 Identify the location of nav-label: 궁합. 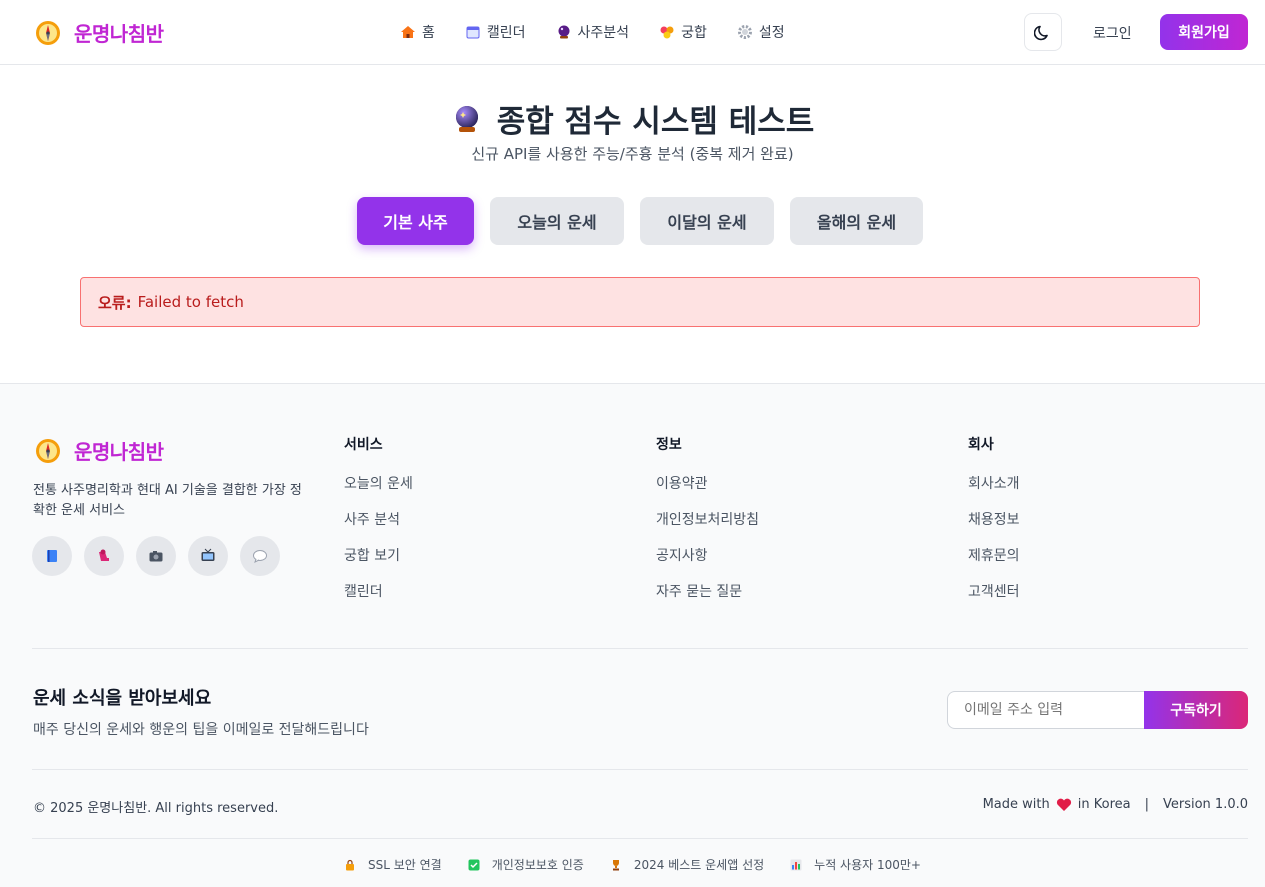
(694, 33).